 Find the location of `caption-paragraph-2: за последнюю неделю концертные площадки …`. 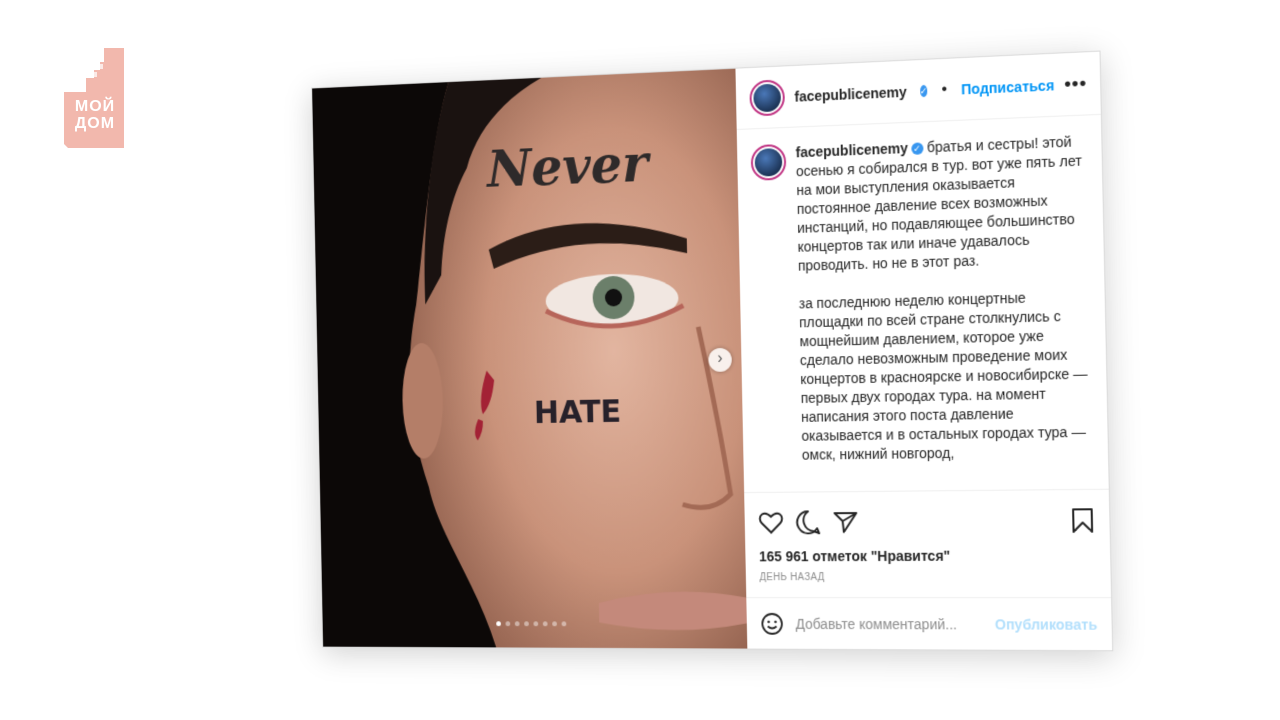

caption-paragraph-2: за последнюю неделю концертные площадки … is located at coordinates (943, 376).